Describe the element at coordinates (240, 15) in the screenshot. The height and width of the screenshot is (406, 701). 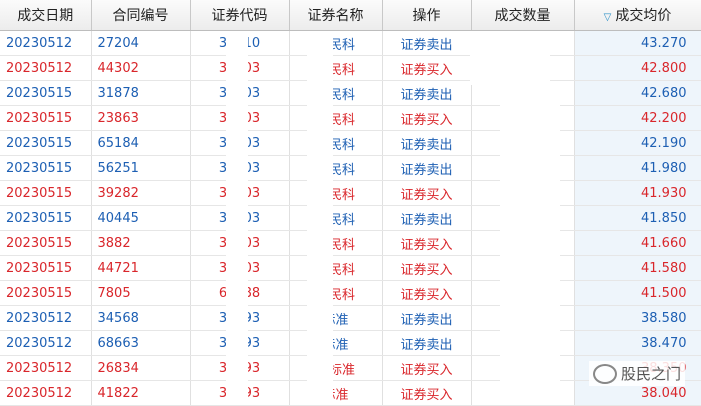
I see `col-header-code: 证券代码` at that location.